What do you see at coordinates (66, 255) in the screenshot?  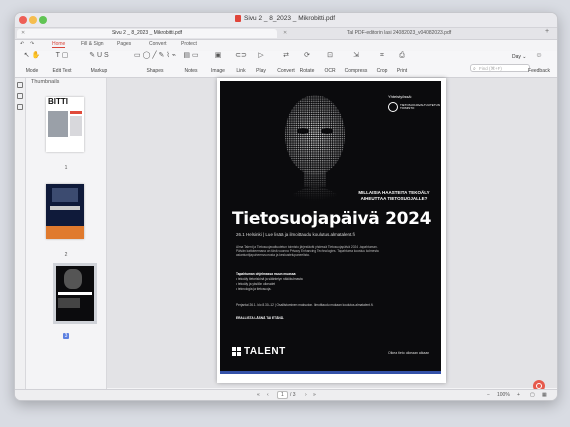 I see `thumbnail-page-number: 2` at bounding box center [66, 255].